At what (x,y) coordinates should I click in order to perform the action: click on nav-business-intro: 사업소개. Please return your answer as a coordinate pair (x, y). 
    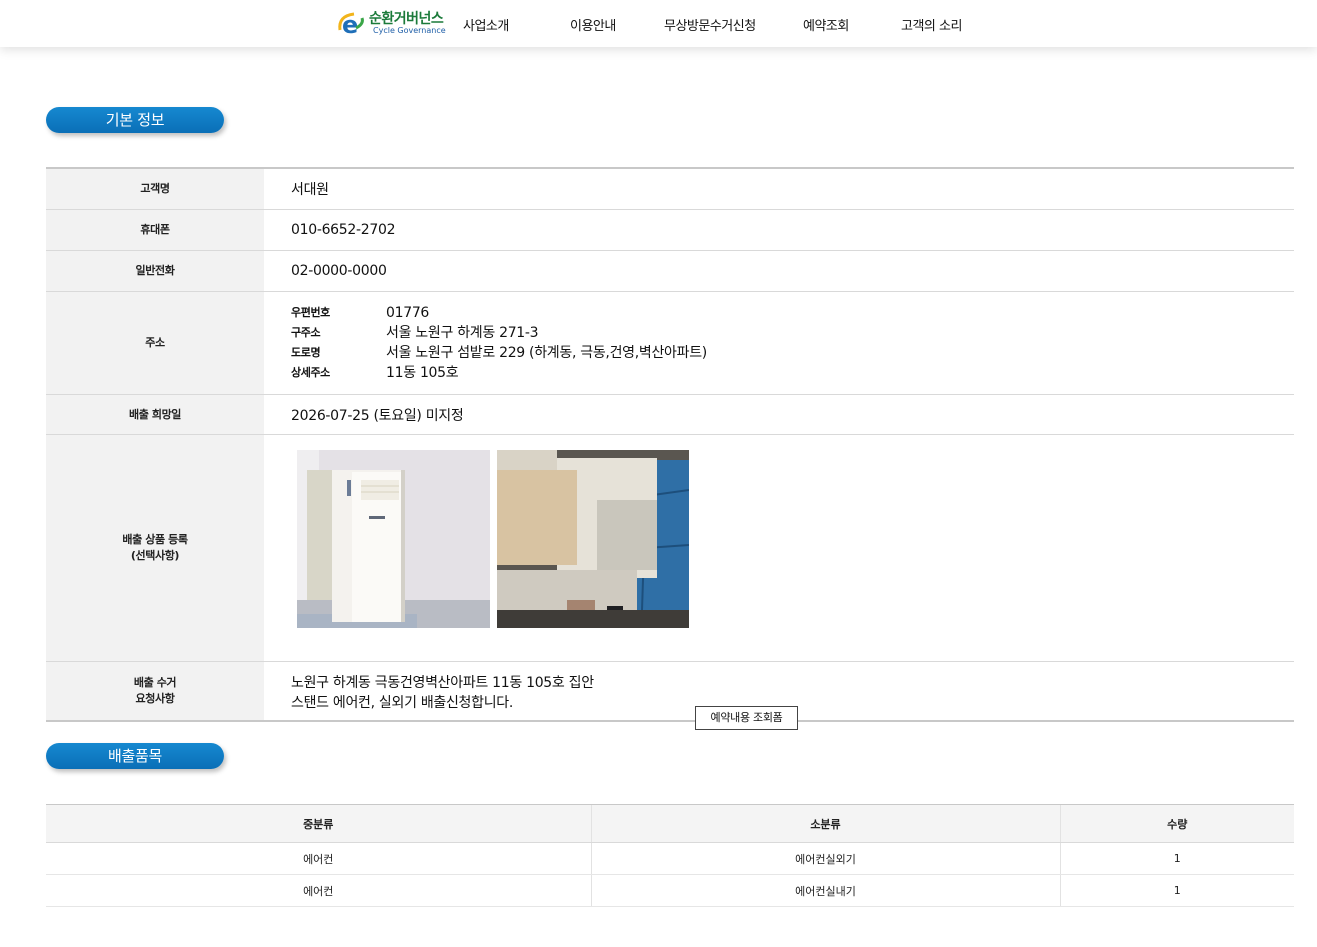
    Looking at the image, I should click on (486, 24).